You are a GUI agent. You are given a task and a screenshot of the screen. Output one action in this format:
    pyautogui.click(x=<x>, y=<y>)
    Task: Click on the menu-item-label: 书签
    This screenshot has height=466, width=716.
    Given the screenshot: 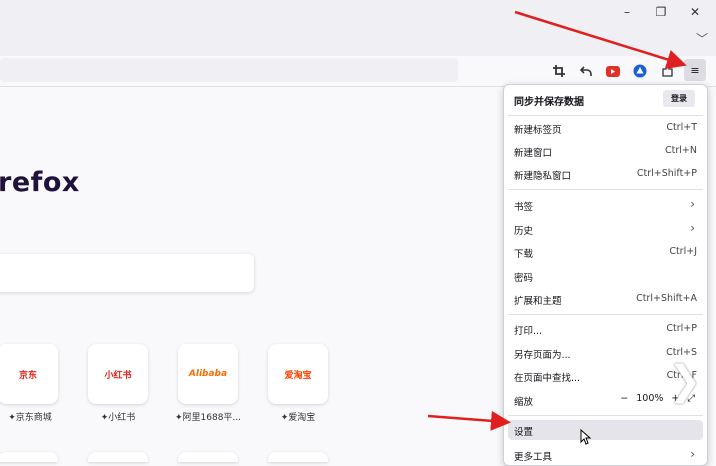 What is the action you would take?
    pyautogui.click(x=524, y=207)
    